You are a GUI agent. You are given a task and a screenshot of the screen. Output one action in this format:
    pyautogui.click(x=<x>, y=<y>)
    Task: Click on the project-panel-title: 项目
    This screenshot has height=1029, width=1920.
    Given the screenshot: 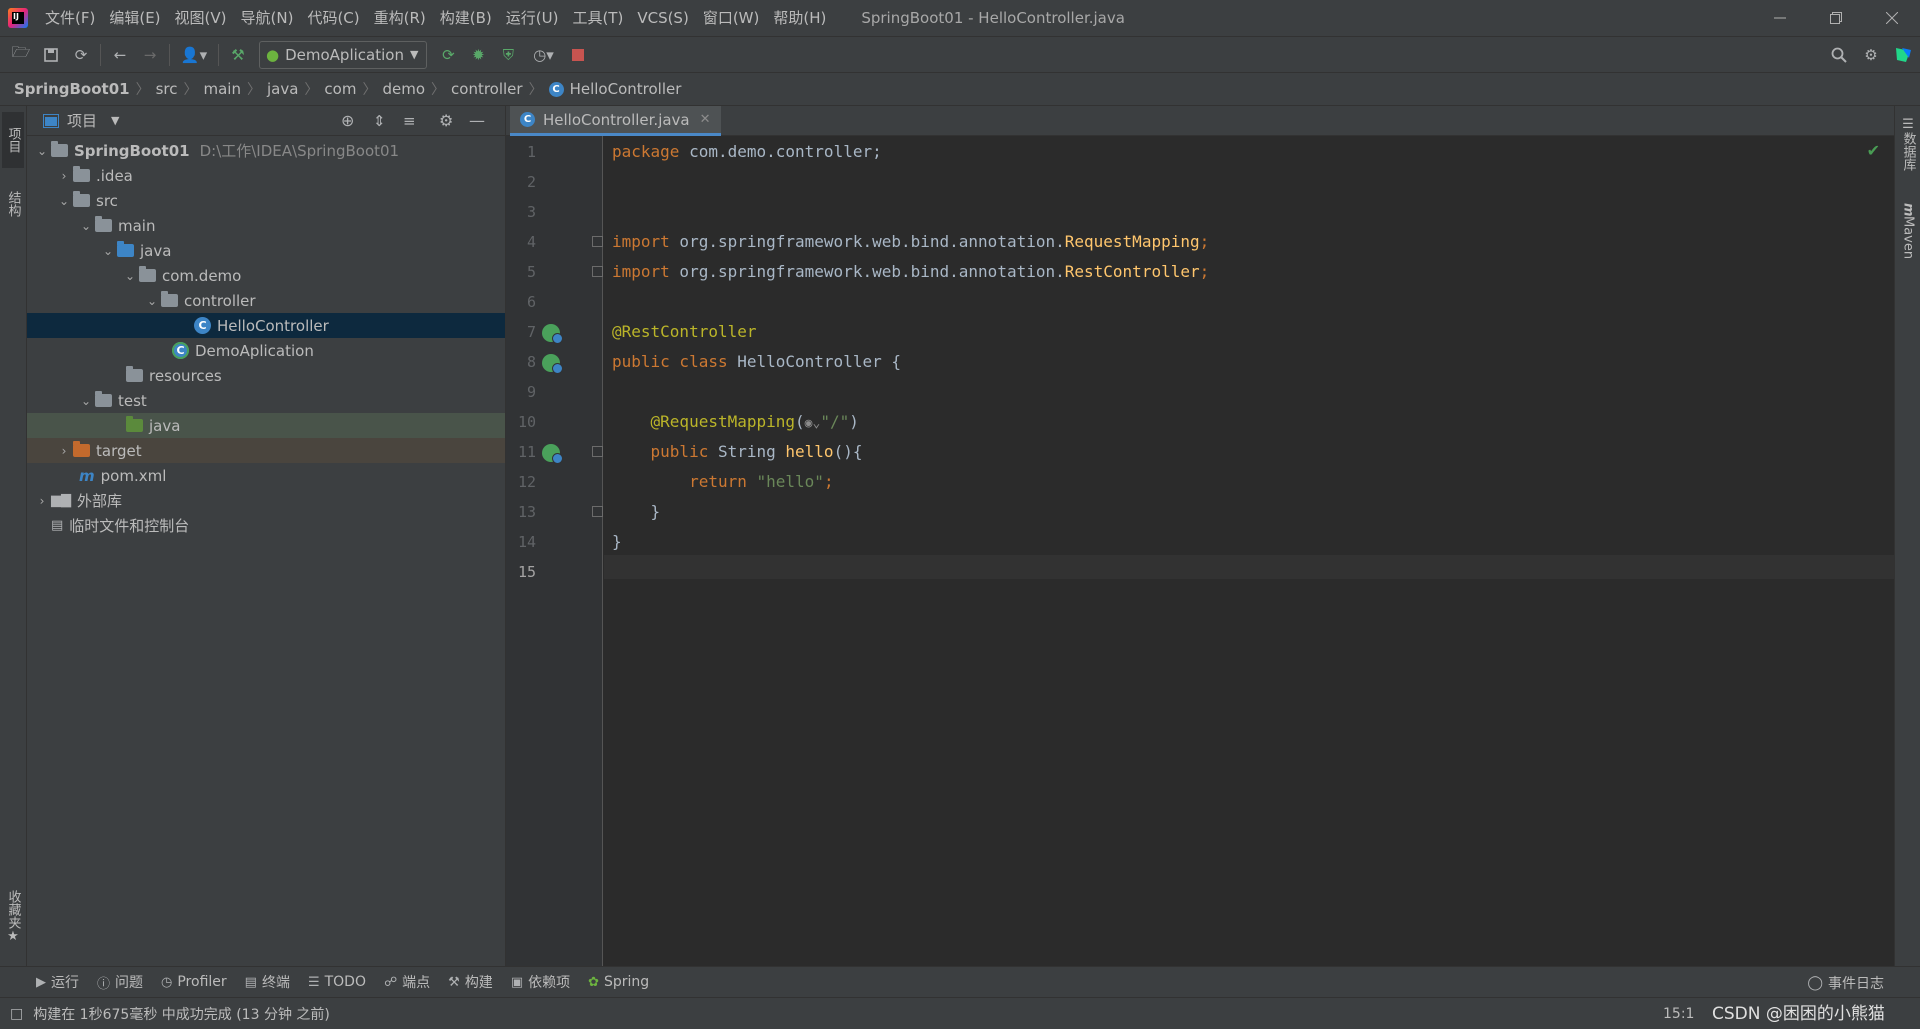 What is the action you would take?
    pyautogui.click(x=82, y=120)
    